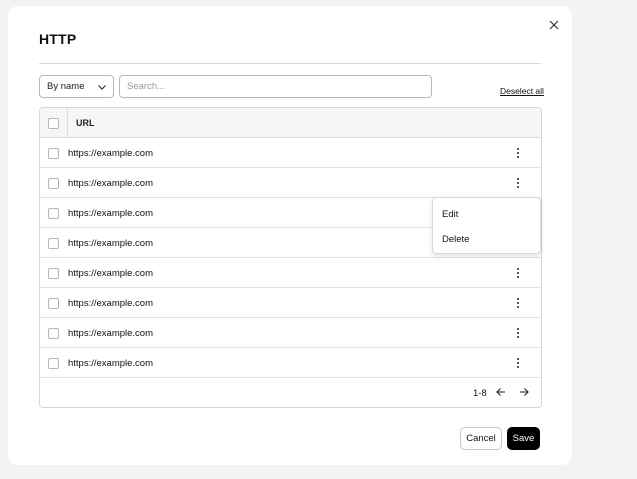  Describe the element at coordinates (53, 123) in the screenshot. I see `select-all-checkbox` at that location.